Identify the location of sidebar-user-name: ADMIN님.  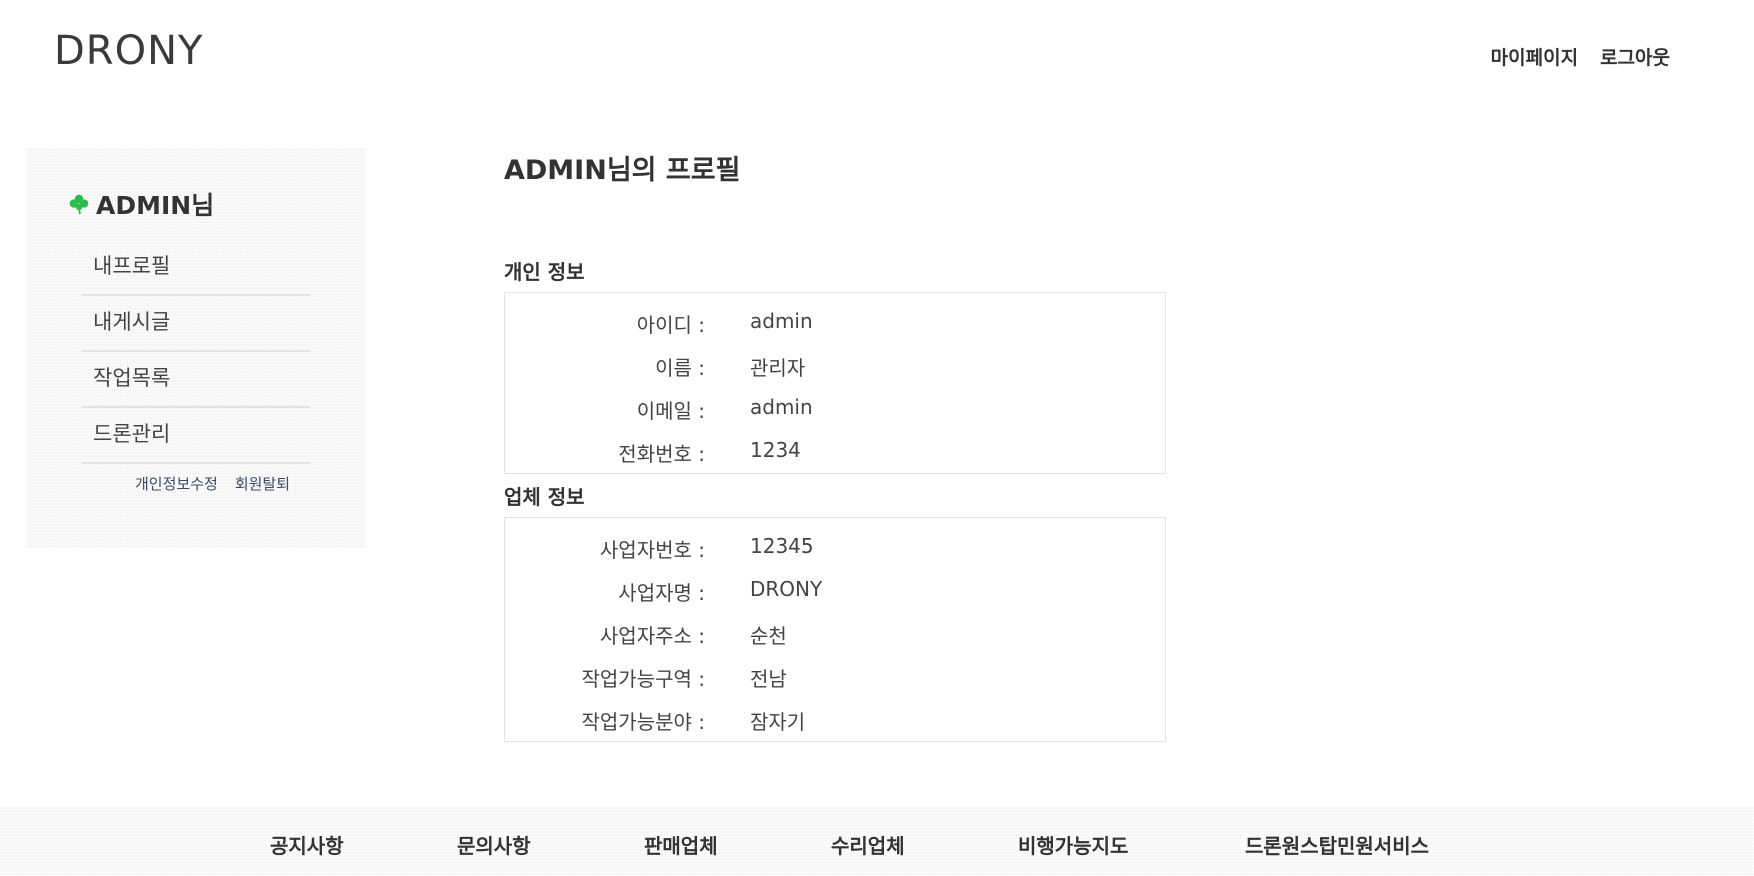
(155, 205).